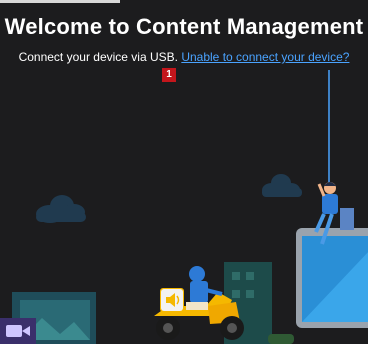 Image resolution: width=368 pixels, height=344 pixels. What do you see at coordinates (347, 219) in the screenshot?
I see `tablet-bag` at bounding box center [347, 219].